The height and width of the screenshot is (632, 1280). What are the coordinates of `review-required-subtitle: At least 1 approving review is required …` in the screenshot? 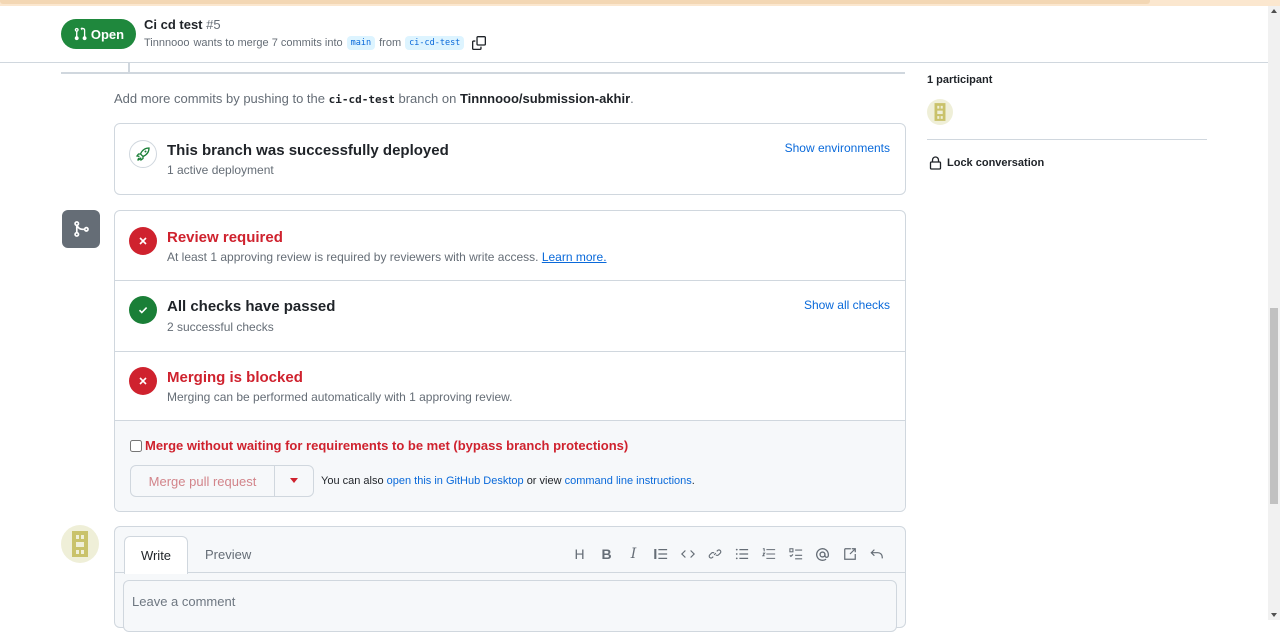 It's located at (387, 257).